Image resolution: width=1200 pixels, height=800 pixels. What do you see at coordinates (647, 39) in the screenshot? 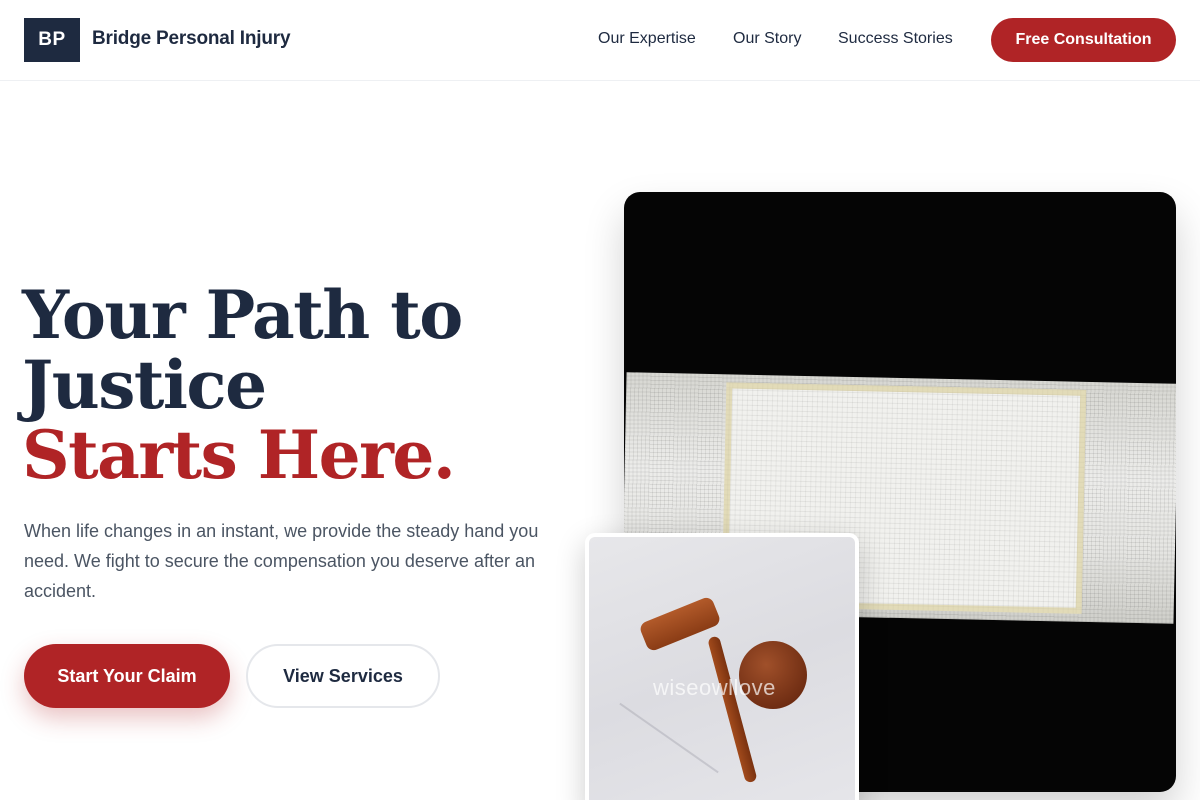
I see `nav-link-our-expertise: Our Expertise` at bounding box center [647, 39].